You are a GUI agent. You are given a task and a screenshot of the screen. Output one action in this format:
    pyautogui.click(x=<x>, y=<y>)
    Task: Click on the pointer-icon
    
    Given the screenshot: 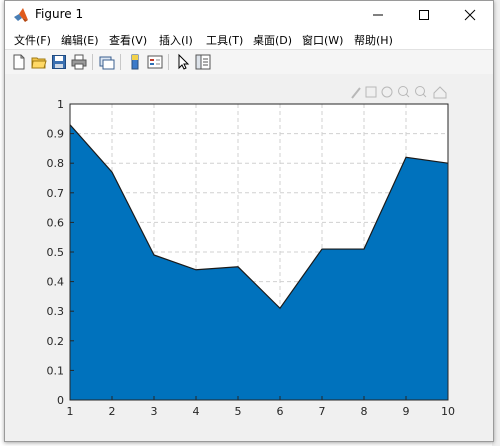 What is the action you would take?
    pyautogui.click(x=183, y=62)
    